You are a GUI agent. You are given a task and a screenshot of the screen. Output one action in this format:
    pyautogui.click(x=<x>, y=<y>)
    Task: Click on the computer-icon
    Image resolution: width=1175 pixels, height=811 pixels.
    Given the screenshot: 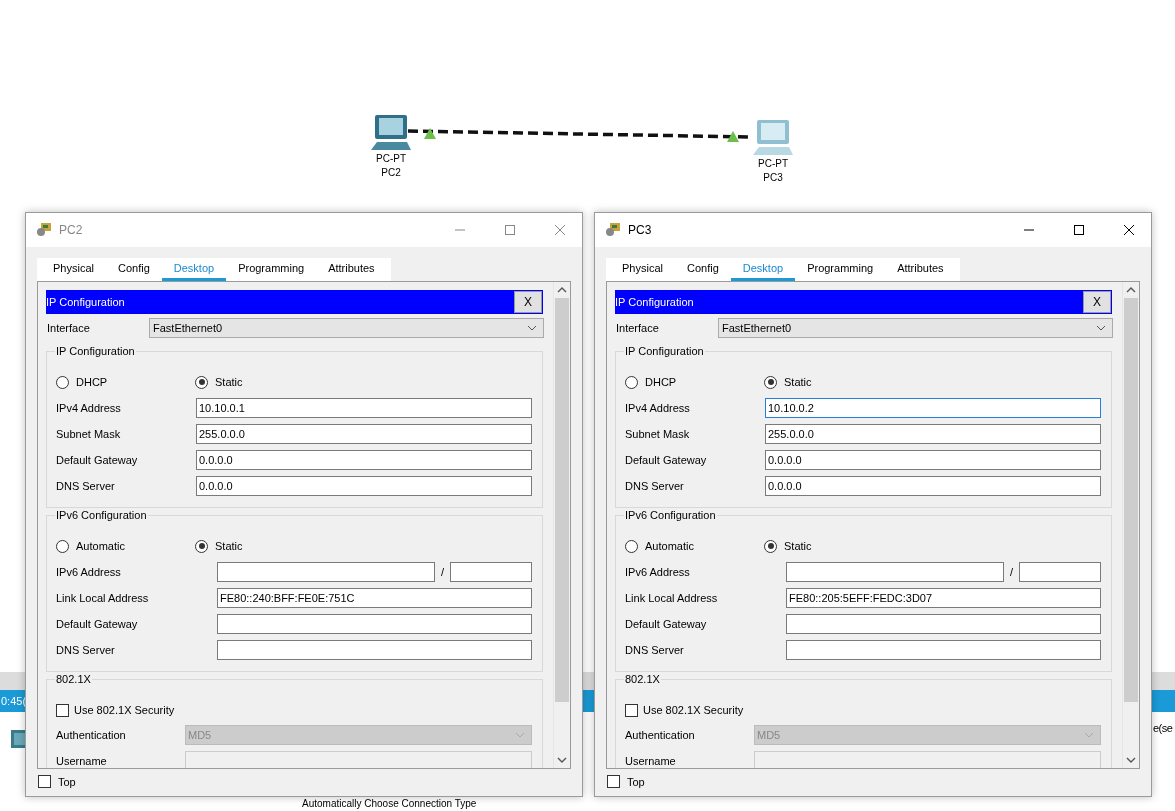 What is the action you would take?
    pyautogui.click(x=391, y=133)
    